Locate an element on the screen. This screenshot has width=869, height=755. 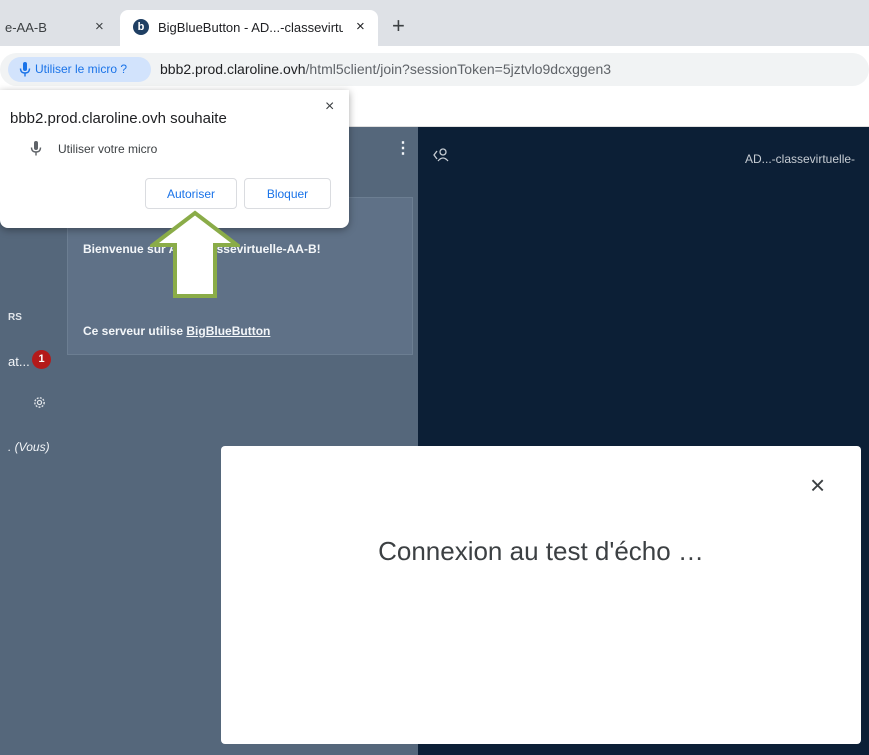
server-prefix: Ce serveur utilise is located at coordinates (135, 331).